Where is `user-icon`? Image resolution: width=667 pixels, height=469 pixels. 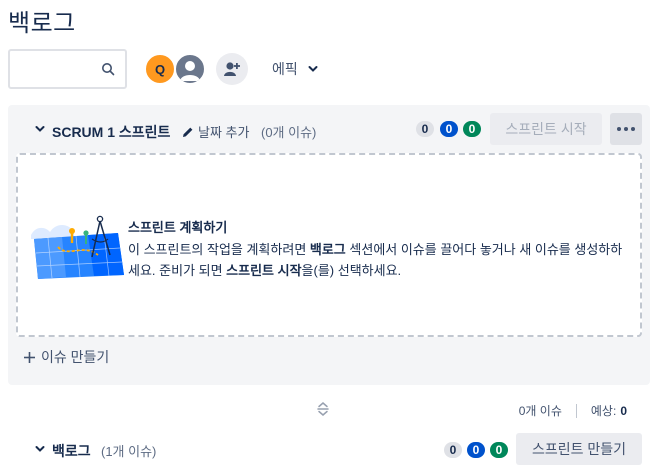
user-icon is located at coordinates (190, 71).